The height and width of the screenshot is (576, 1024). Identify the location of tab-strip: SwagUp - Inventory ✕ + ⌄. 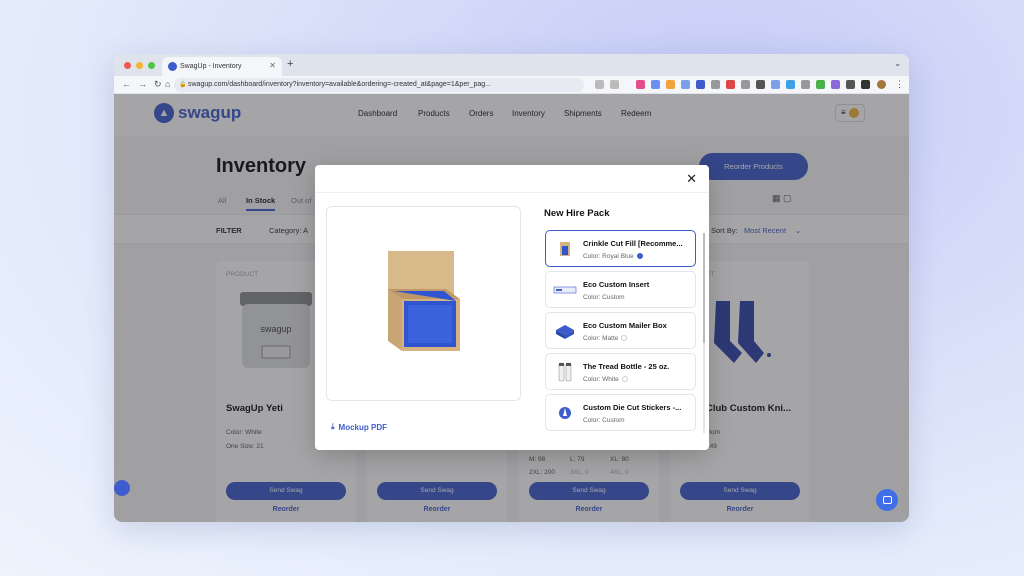
(511, 65).